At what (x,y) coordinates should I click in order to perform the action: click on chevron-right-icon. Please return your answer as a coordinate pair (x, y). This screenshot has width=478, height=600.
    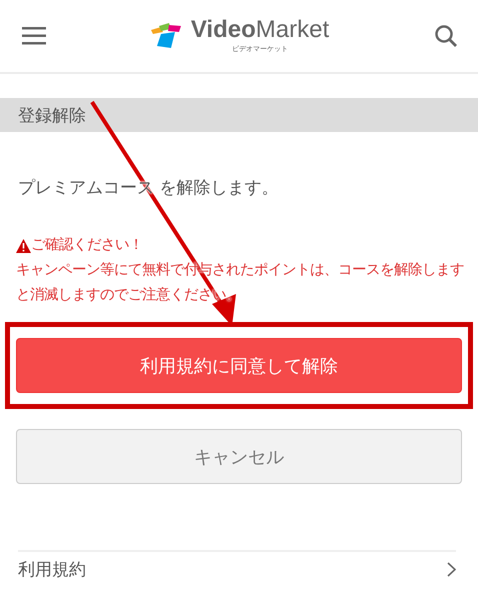
    Looking at the image, I should click on (451, 569).